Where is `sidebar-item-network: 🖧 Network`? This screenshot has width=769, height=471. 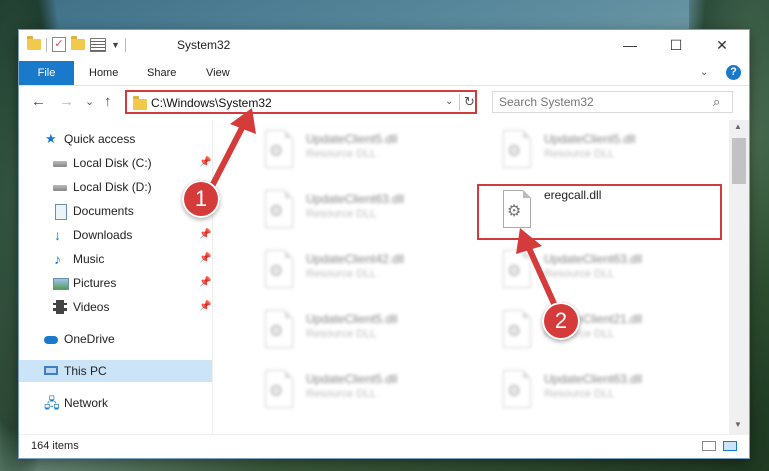
sidebar-item-network: 🖧 Network is located at coordinates (115, 403).